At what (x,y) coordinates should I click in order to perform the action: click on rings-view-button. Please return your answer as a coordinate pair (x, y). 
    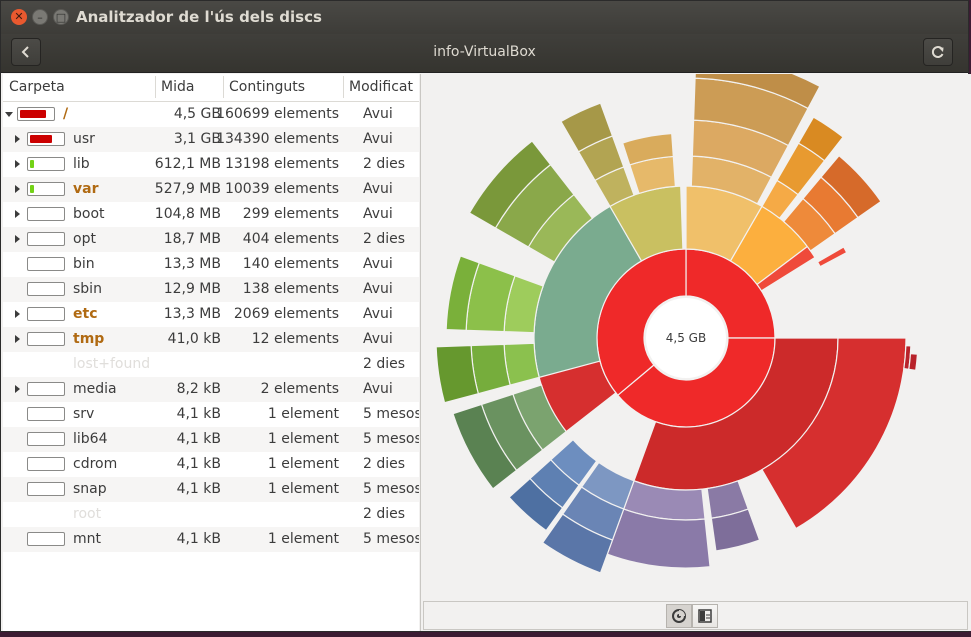
    Looking at the image, I should click on (679, 616).